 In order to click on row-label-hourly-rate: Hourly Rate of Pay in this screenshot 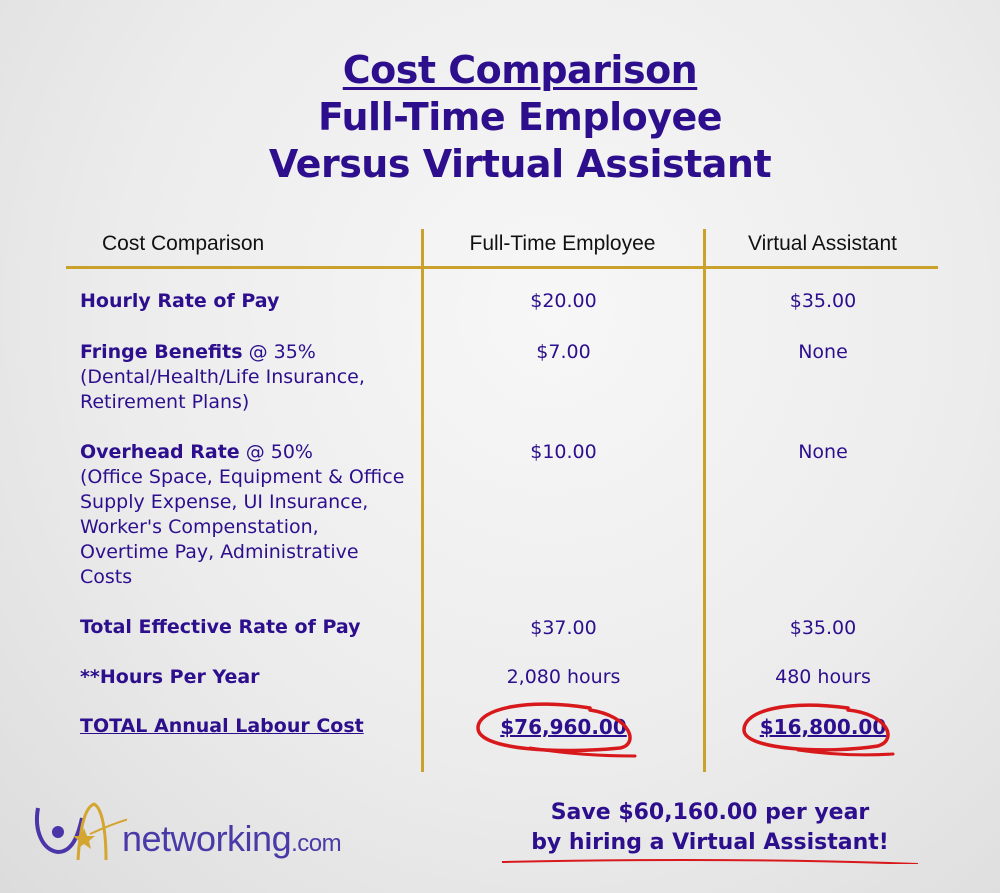, I will do `click(180, 301)`.